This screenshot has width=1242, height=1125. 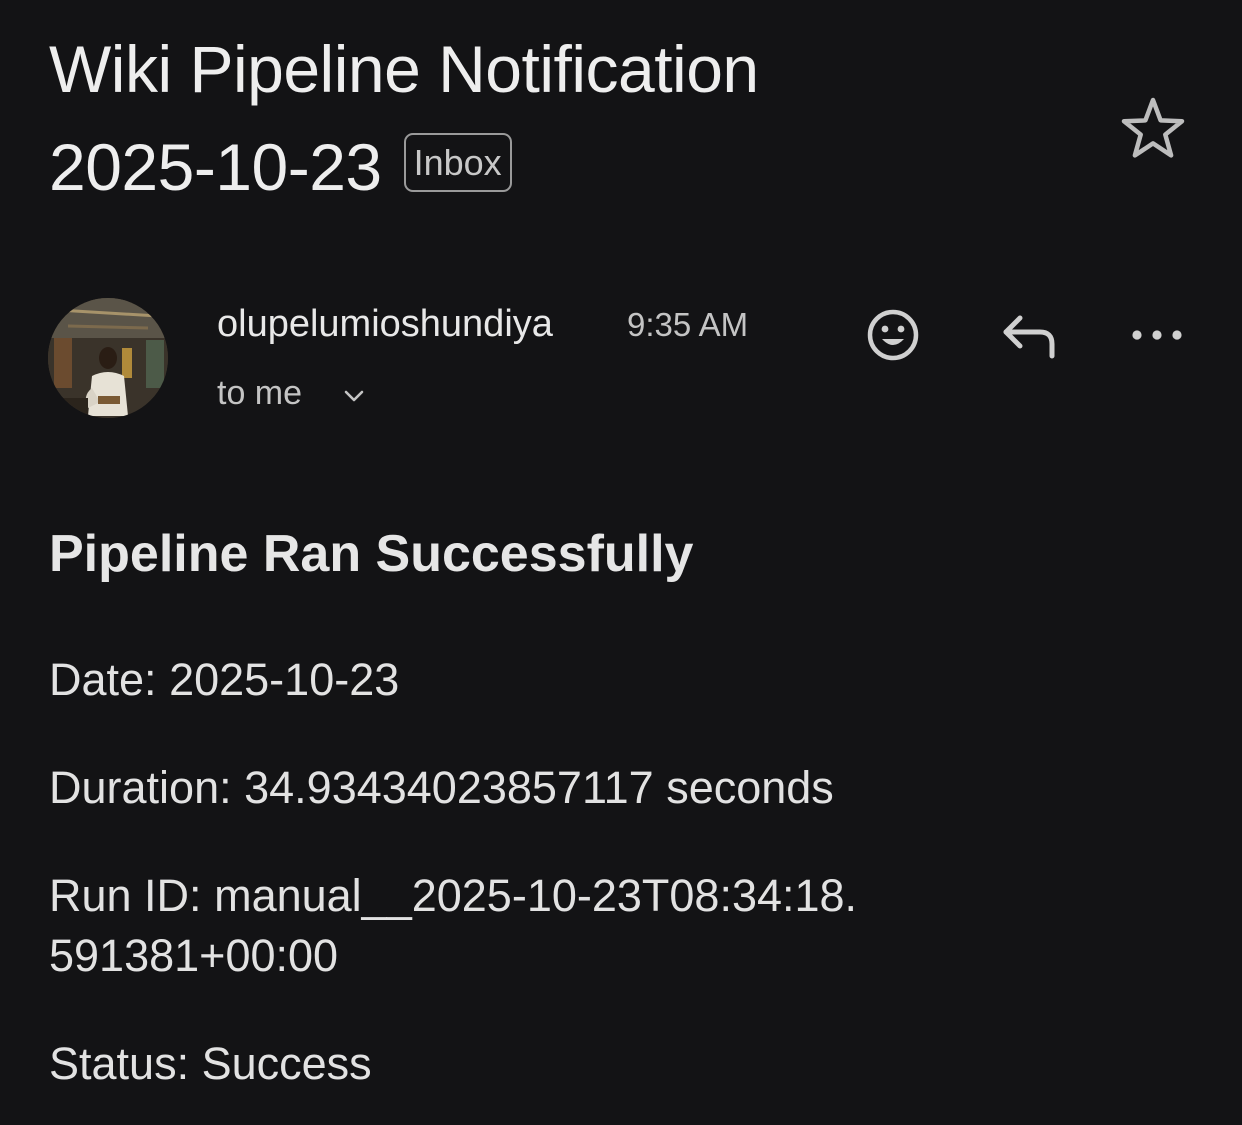 I want to click on recipients-toggle: to me, so click(x=259, y=393).